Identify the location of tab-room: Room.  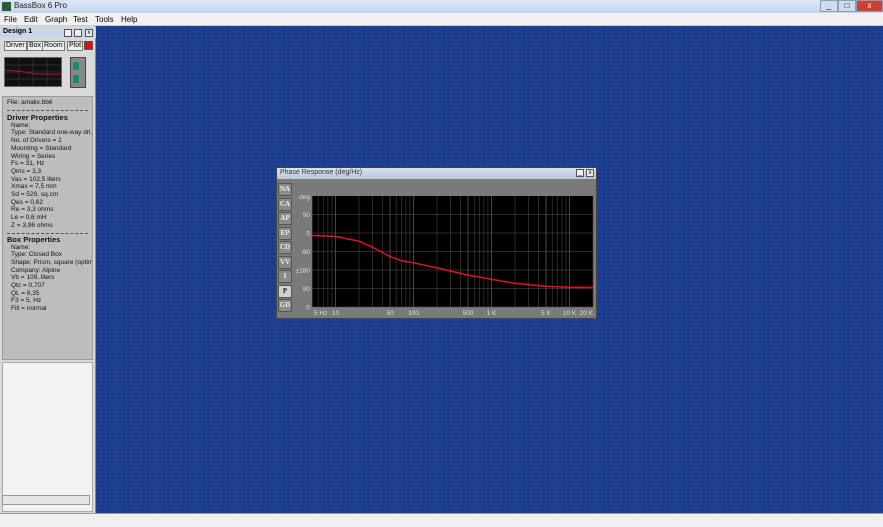
(53, 46).